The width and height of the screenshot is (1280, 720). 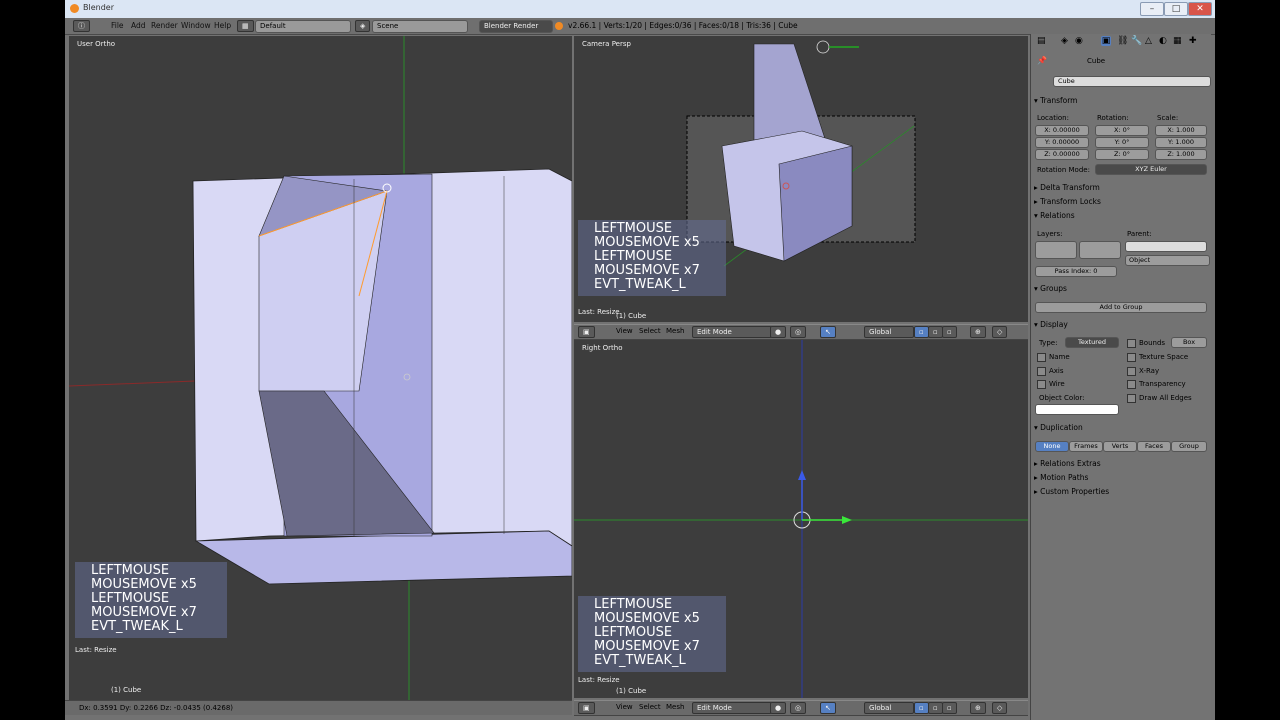 I want to click on transform-section: ▾ Transform, so click(x=1120, y=100).